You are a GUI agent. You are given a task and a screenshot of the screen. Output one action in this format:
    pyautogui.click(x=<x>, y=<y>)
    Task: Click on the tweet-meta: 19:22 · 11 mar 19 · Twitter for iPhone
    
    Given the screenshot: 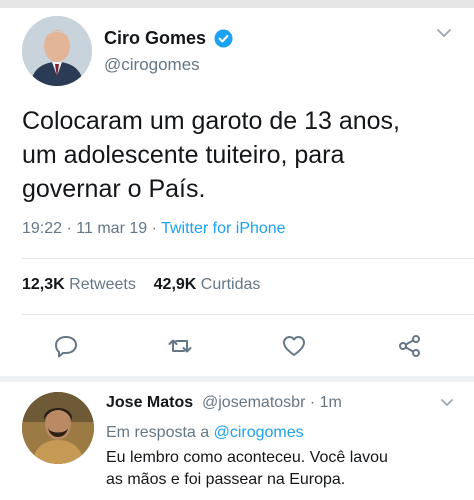 What is the action you would take?
    pyautogui.click(x=154, y=229)
    